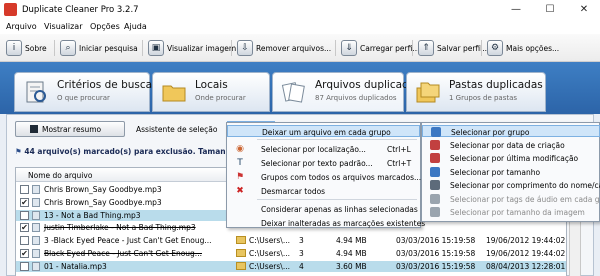 The height and width of the screenshot is (276, 600). I want to click on row-modified-date: 08/04/2013 12:28:01, so click(526, 266).